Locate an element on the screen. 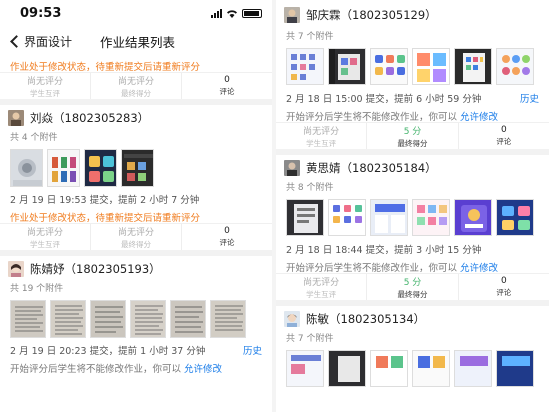 This screenshot has height=412, width=549. attachment-count: 共 4 个附件 is located at coordinates (34, 138).